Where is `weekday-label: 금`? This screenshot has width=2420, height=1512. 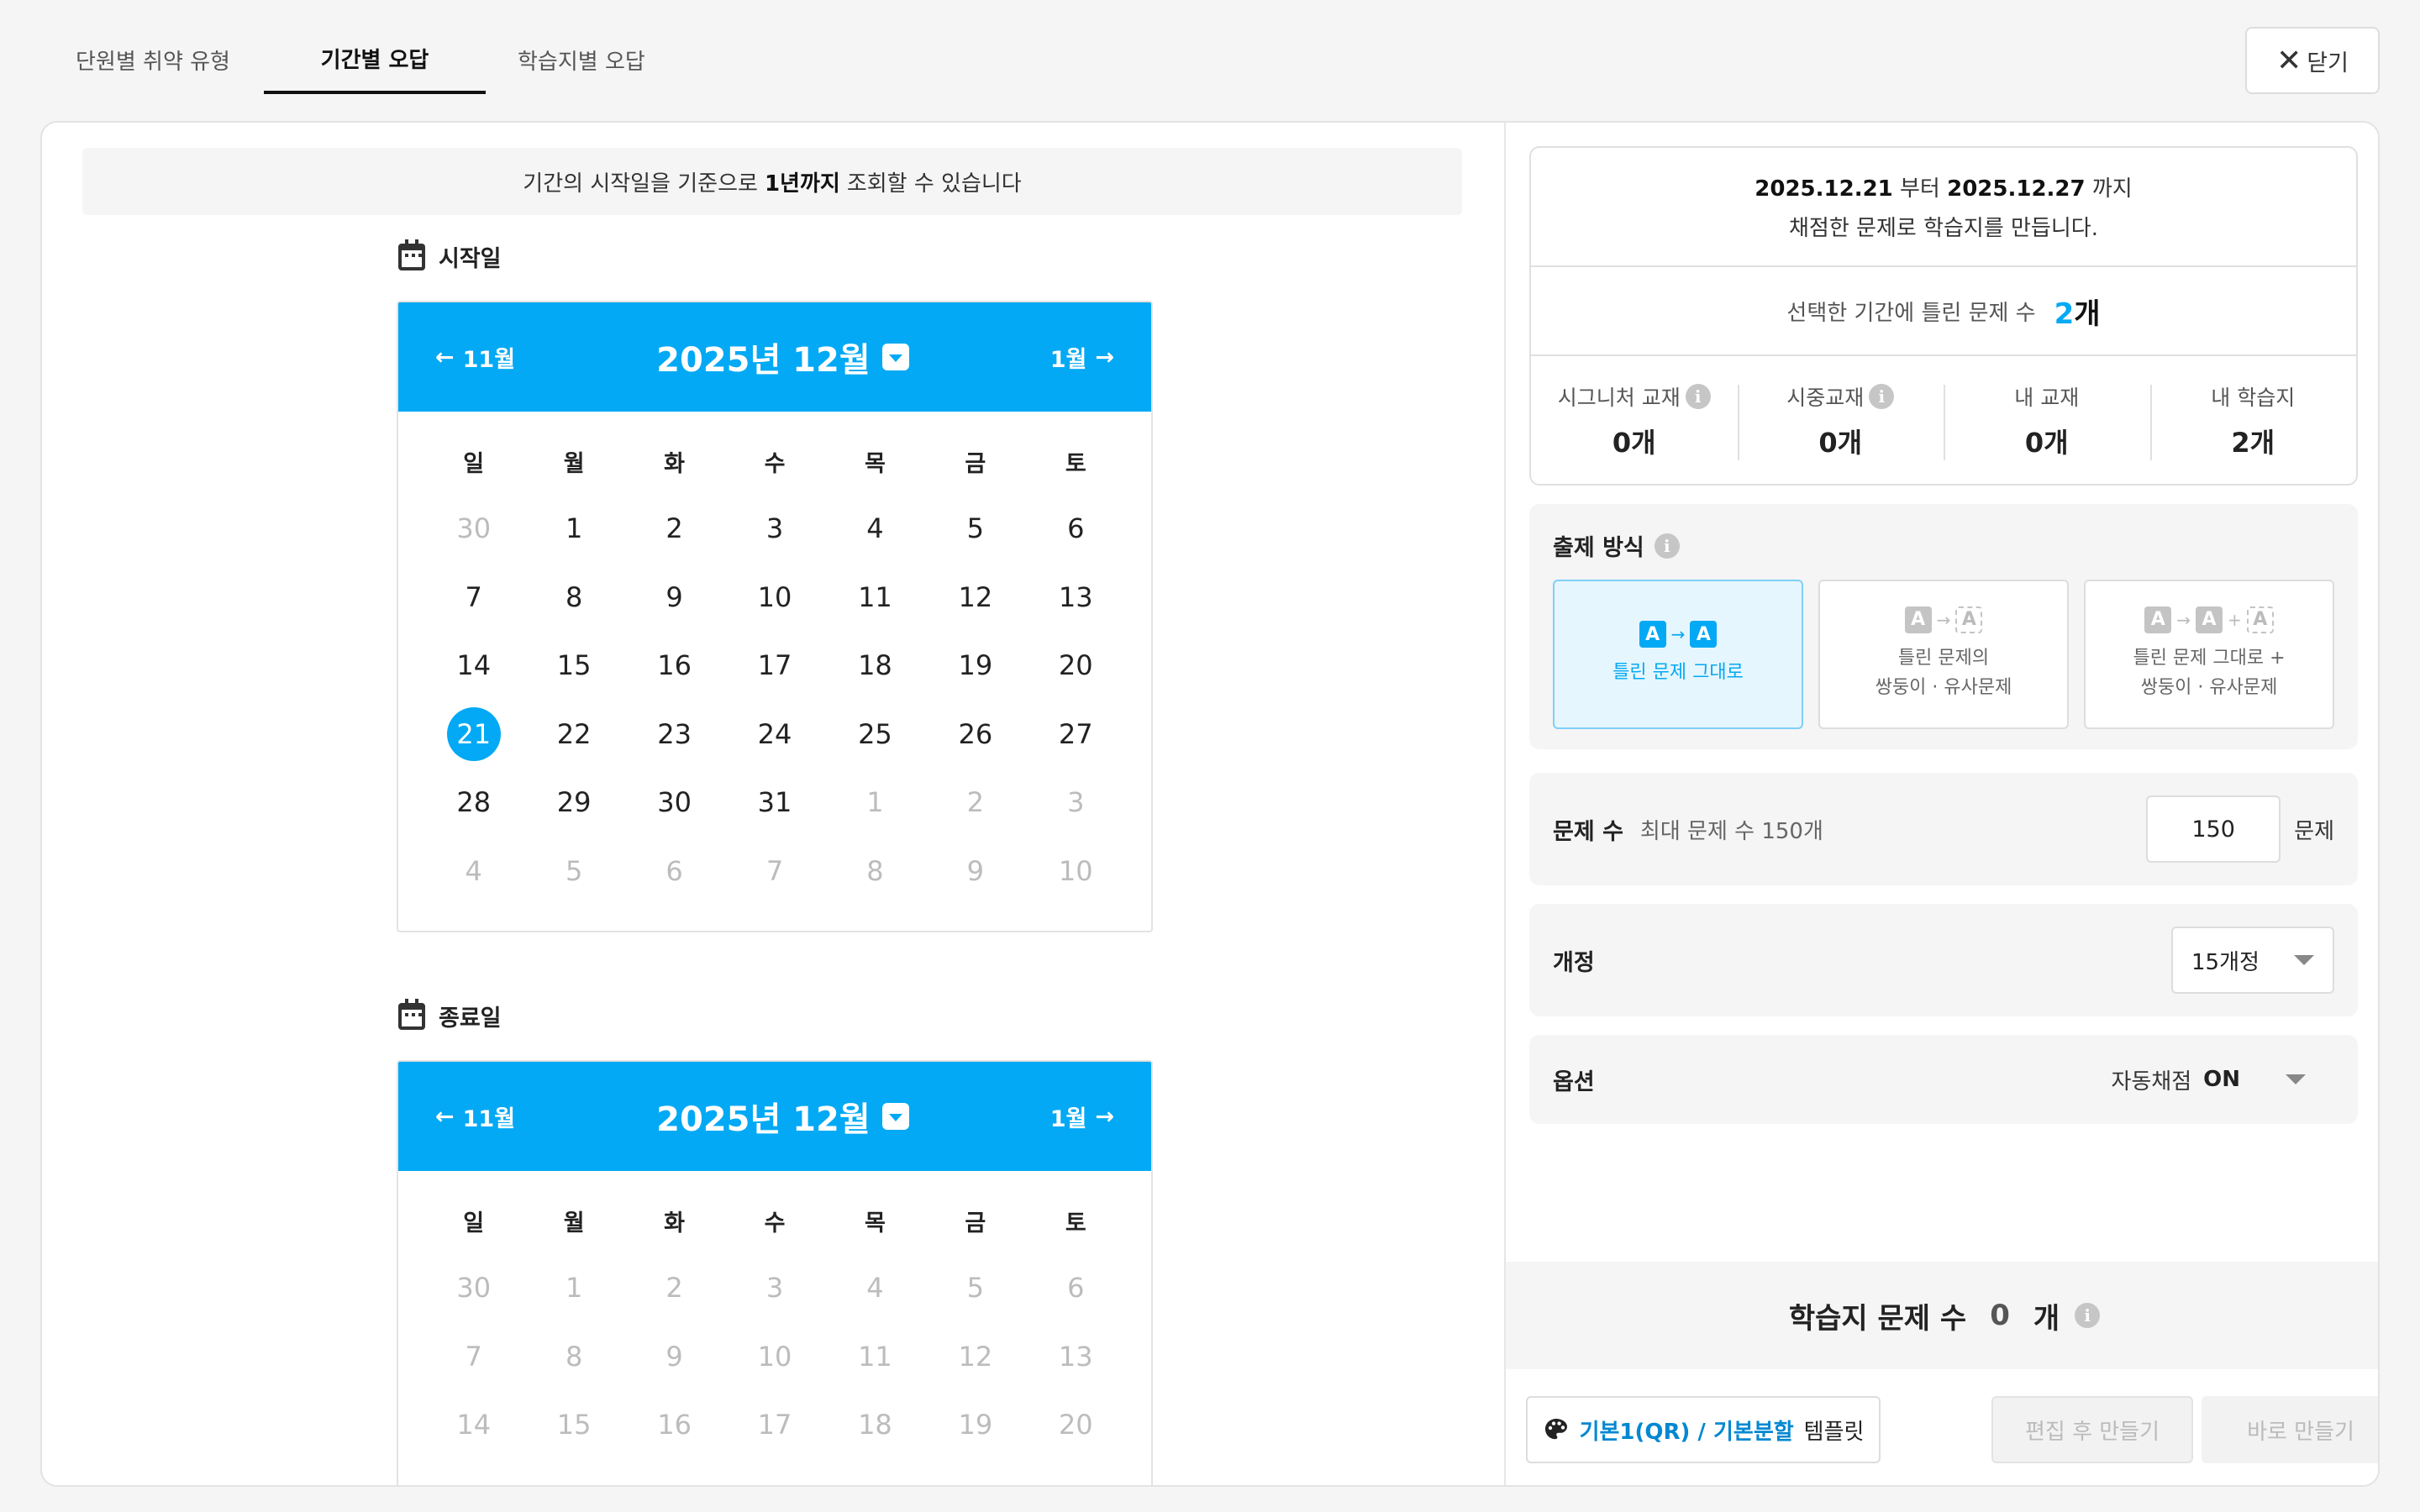
weekday-label: 금 is located at coordinates (975, 1223).